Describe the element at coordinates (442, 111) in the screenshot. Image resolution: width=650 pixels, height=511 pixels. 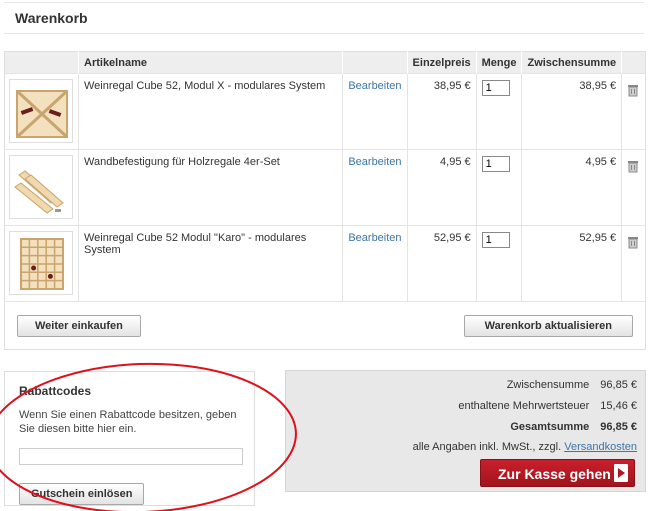
I see `unit-price: 38,95 €` at that location.